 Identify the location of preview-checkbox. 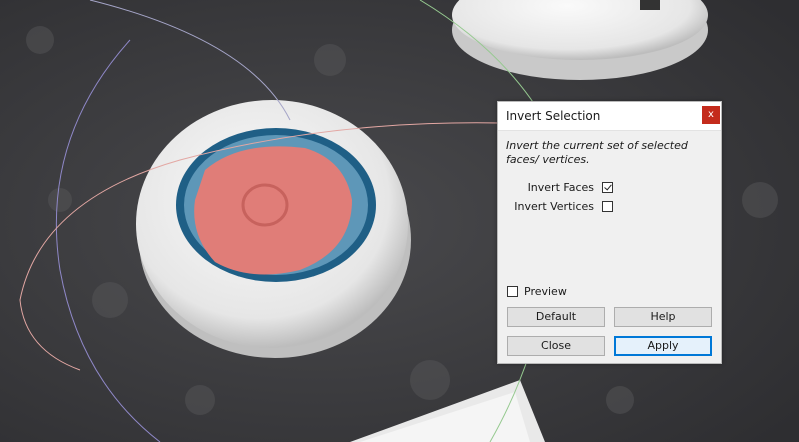
(512, 291).